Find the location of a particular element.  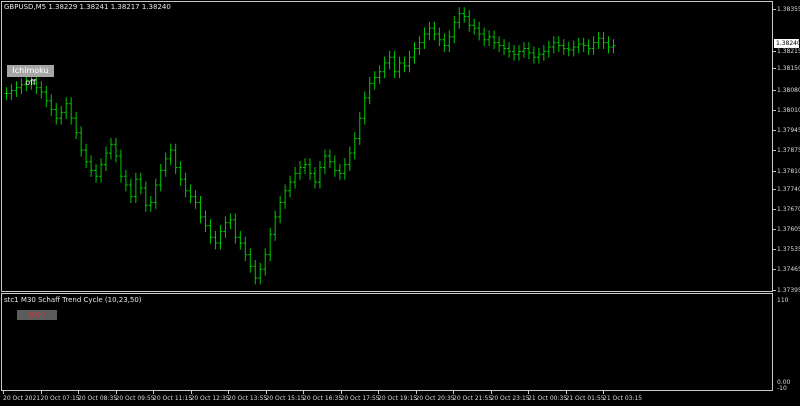

indicator-axis-top: 110 is located at coordinates (783, 300).